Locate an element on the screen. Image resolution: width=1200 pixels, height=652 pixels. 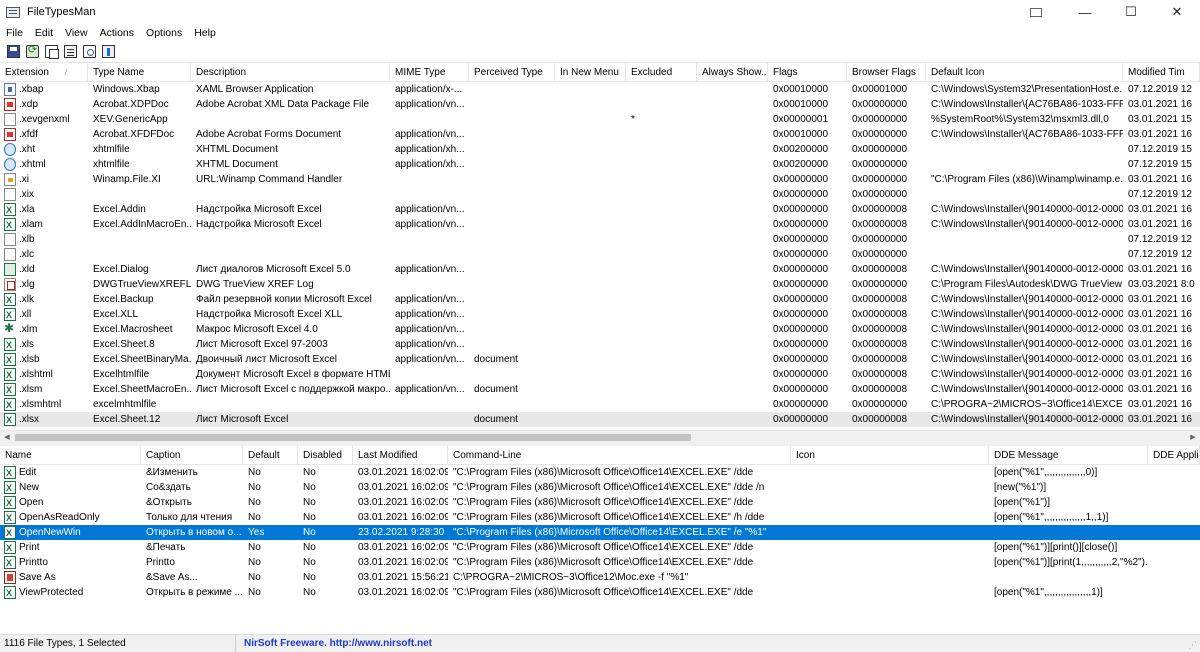
maximize-button: ☐ is located at coordinates (1131, 12).